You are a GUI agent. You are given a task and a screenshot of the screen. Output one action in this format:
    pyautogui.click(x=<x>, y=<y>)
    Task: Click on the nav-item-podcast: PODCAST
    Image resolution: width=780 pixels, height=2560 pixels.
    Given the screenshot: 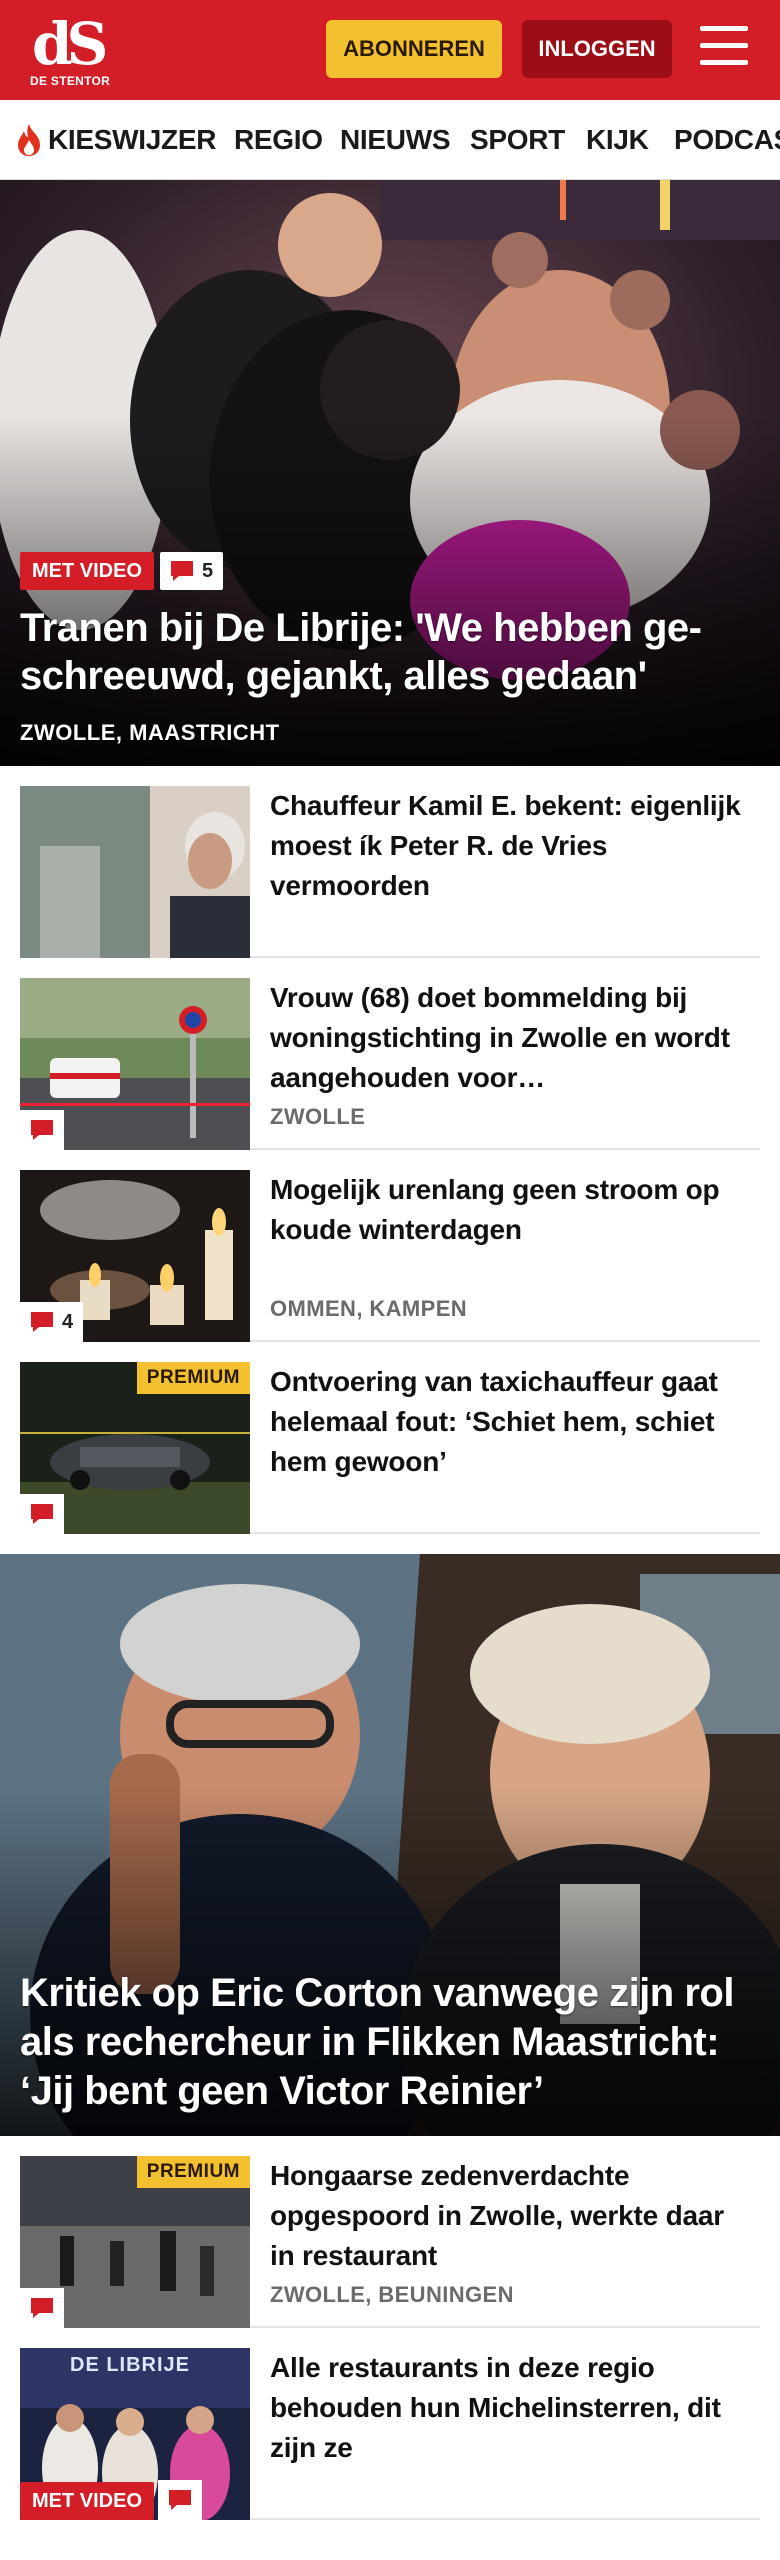 What is the action you would take?
    pyautogui.click(x=727, y=140)
    